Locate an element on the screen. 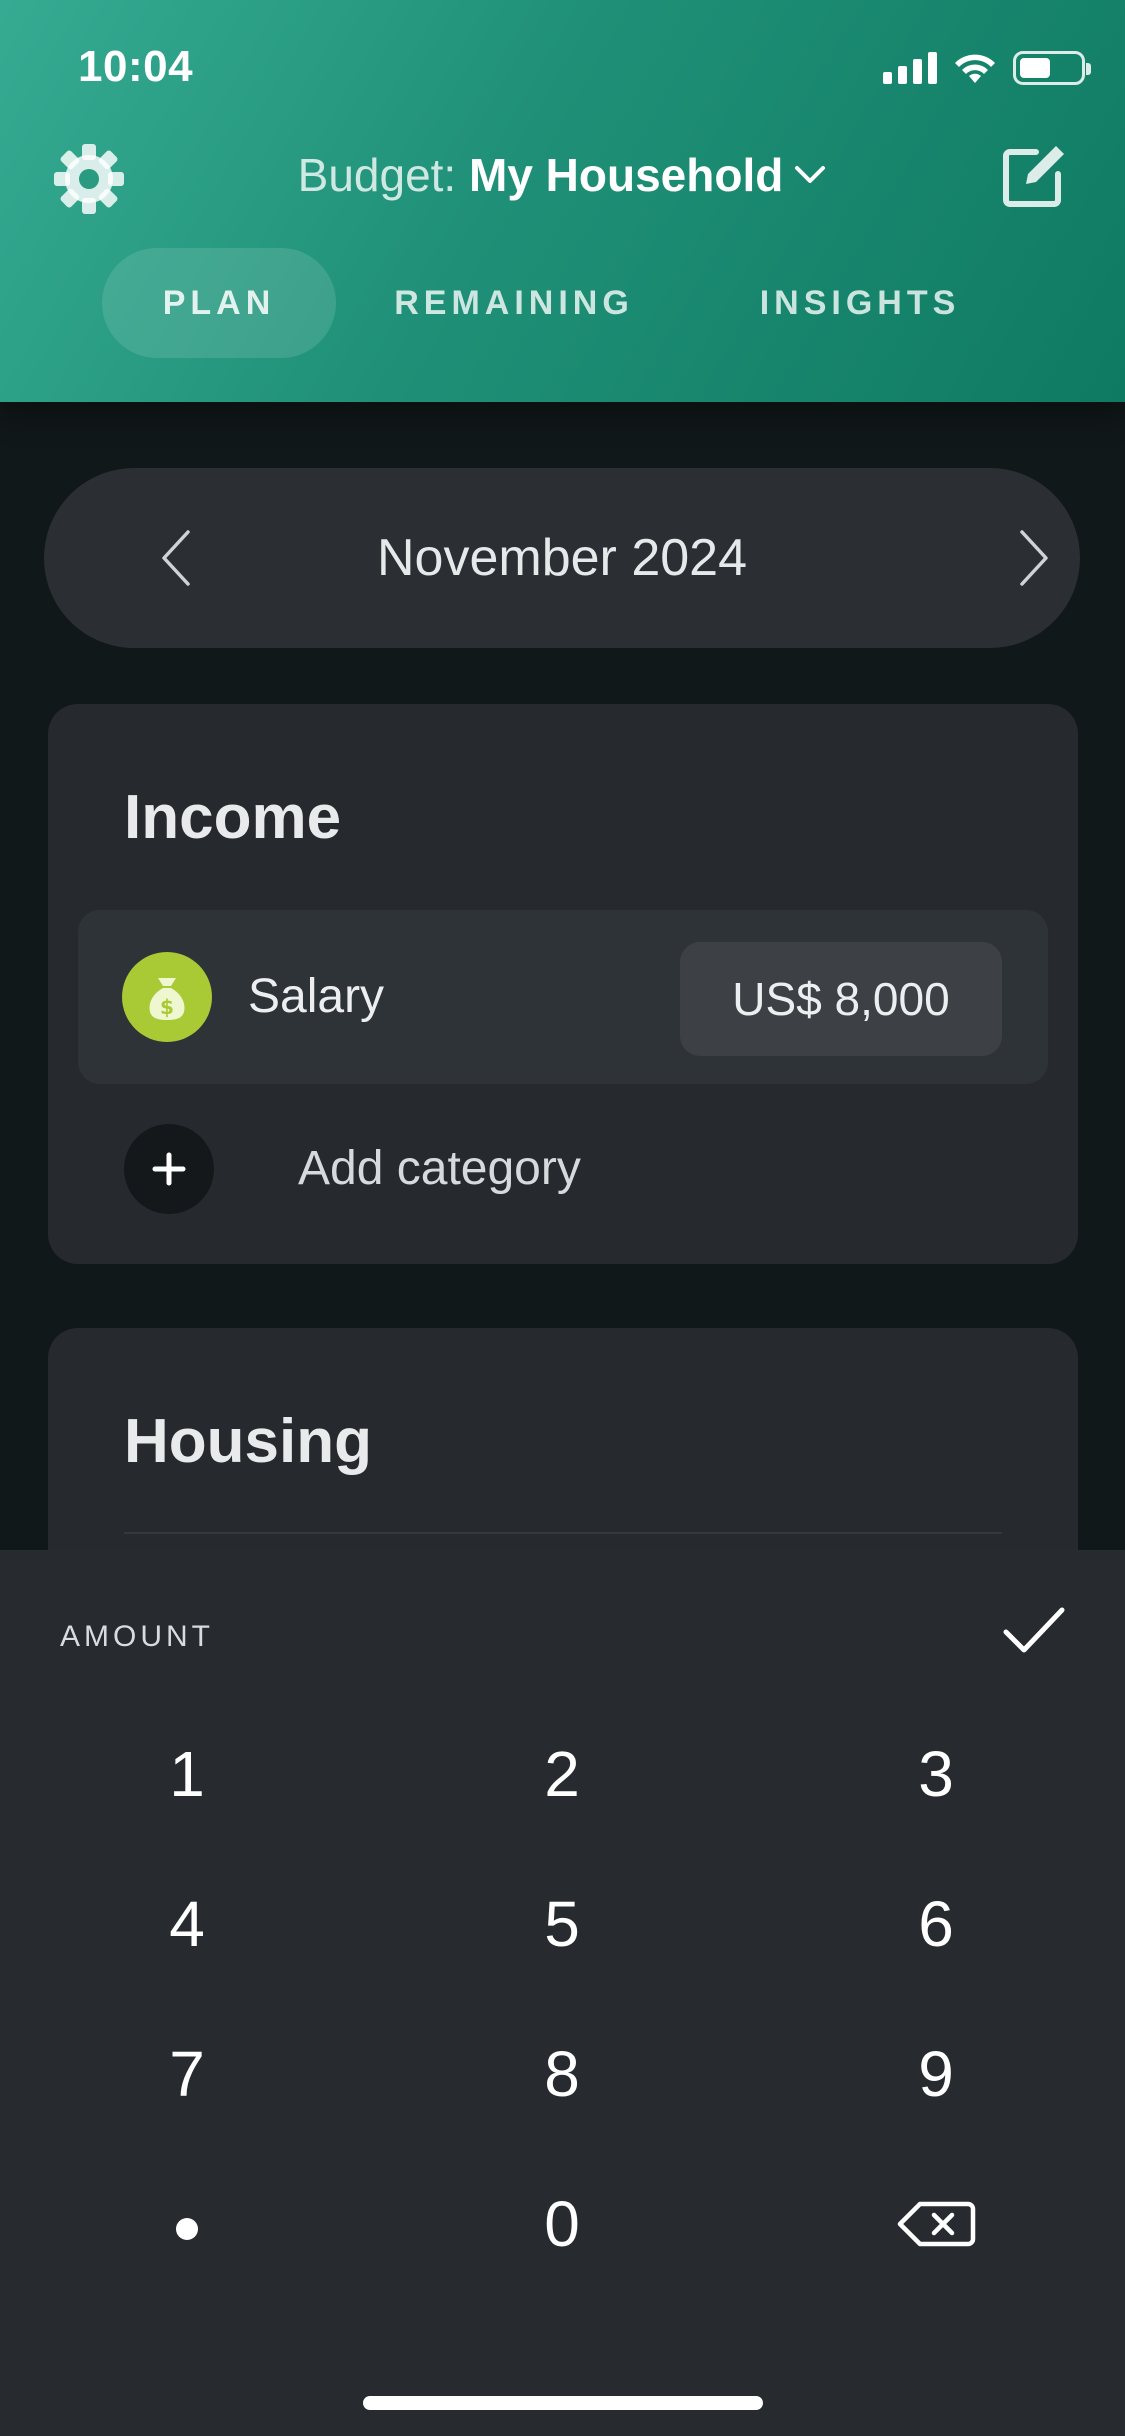 This screenshot has width=1125, height=2436. home-indicator is located at coordinates (563, 2403).